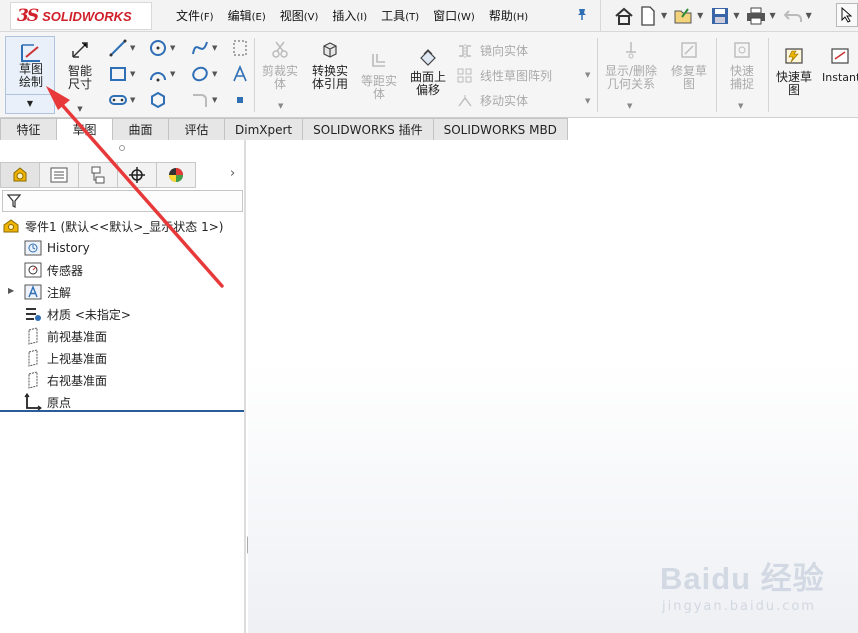 The image size is (858, 633). Describe the element at coordinates (772, 15) in the screenshot. I see `print-dropdown-icon: ▼` at that location.